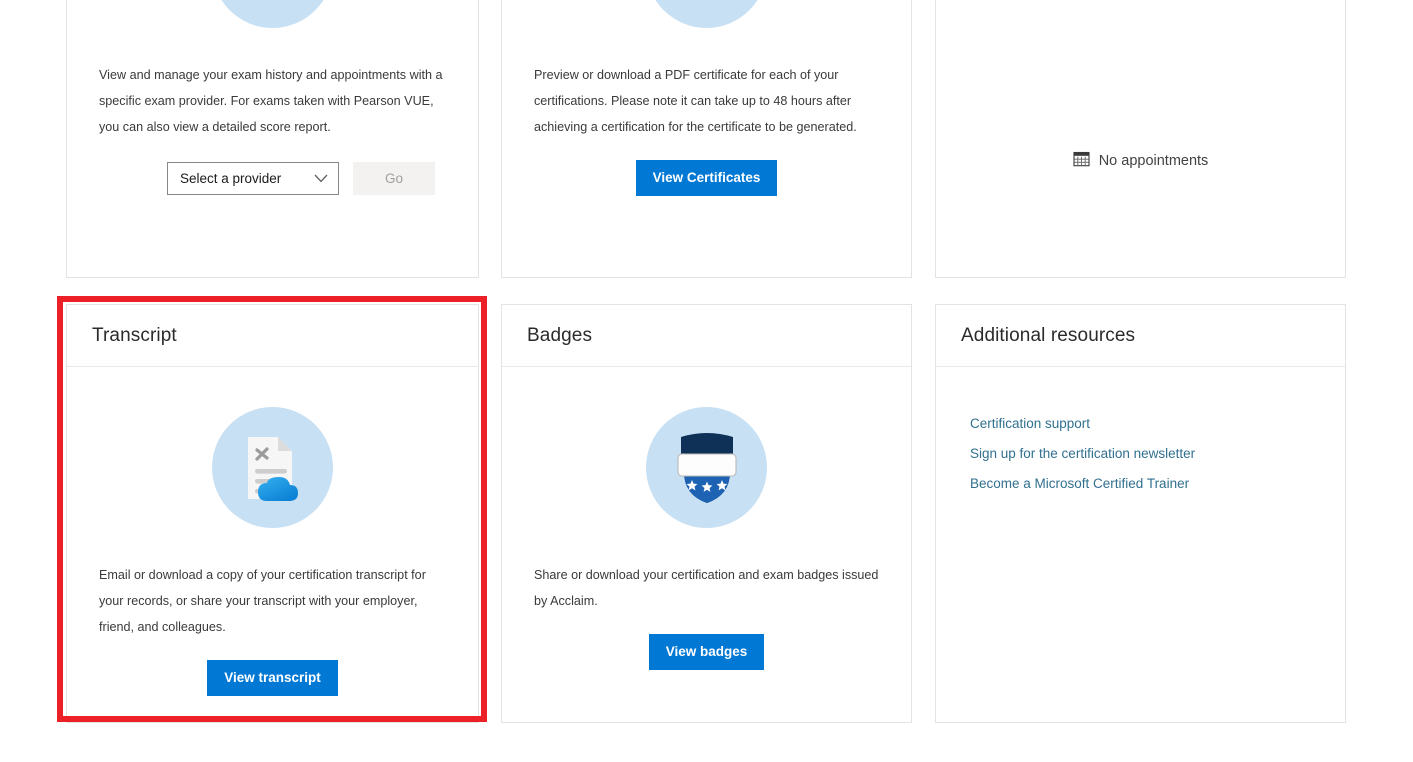 The width and height of the screenshot is (1413, 762). I want to click on appointments-card: No appointments, so click(1140, 139).